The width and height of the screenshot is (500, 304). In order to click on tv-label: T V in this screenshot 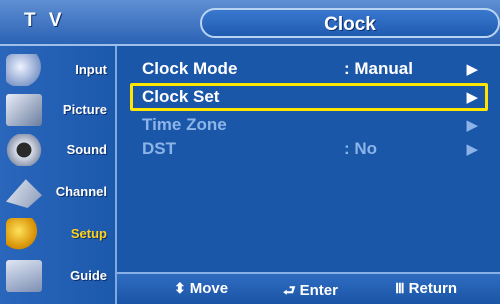, I will do `click(45, 20)`.